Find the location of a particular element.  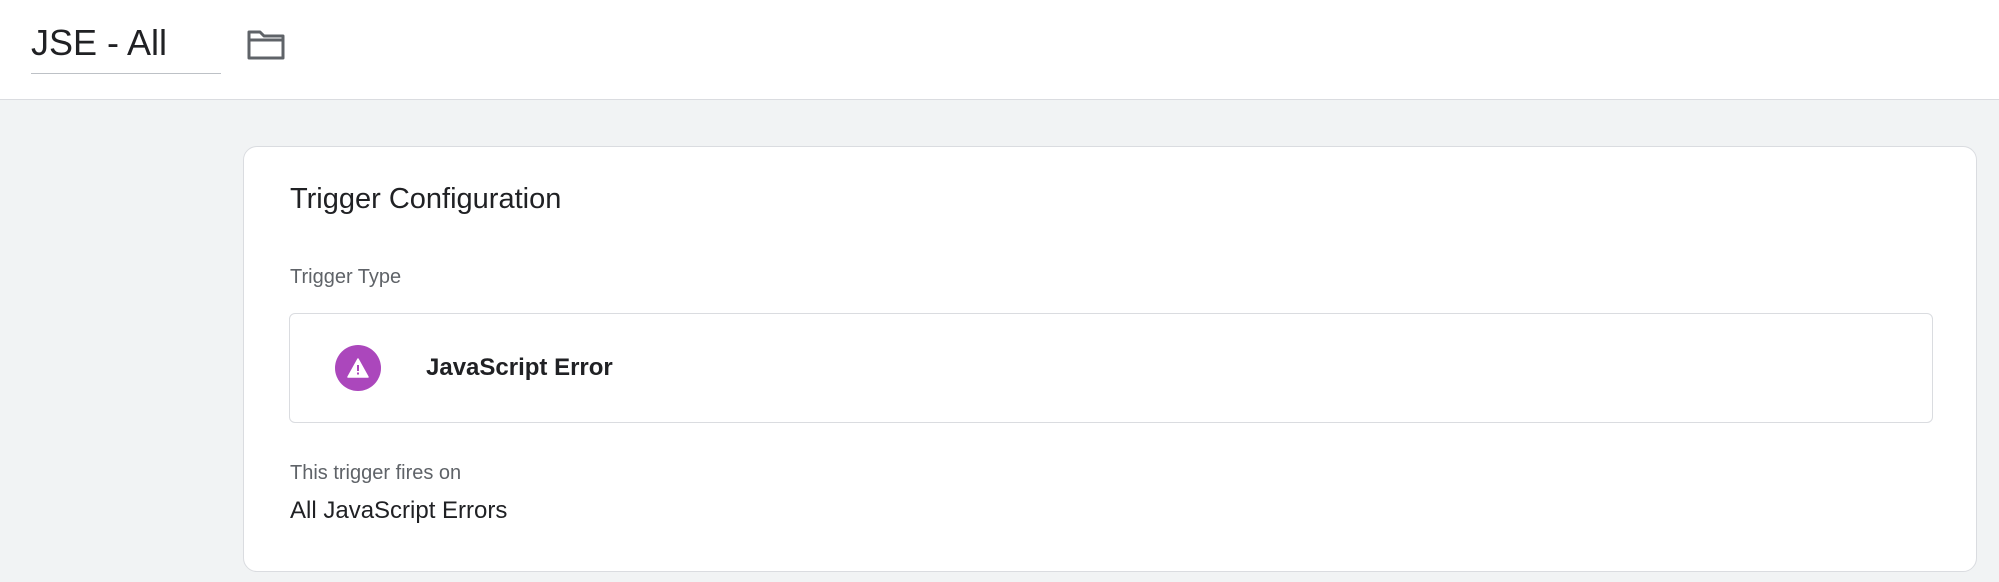

trigger-type-name: JavaScript Error is located at coordinates (519, 367).